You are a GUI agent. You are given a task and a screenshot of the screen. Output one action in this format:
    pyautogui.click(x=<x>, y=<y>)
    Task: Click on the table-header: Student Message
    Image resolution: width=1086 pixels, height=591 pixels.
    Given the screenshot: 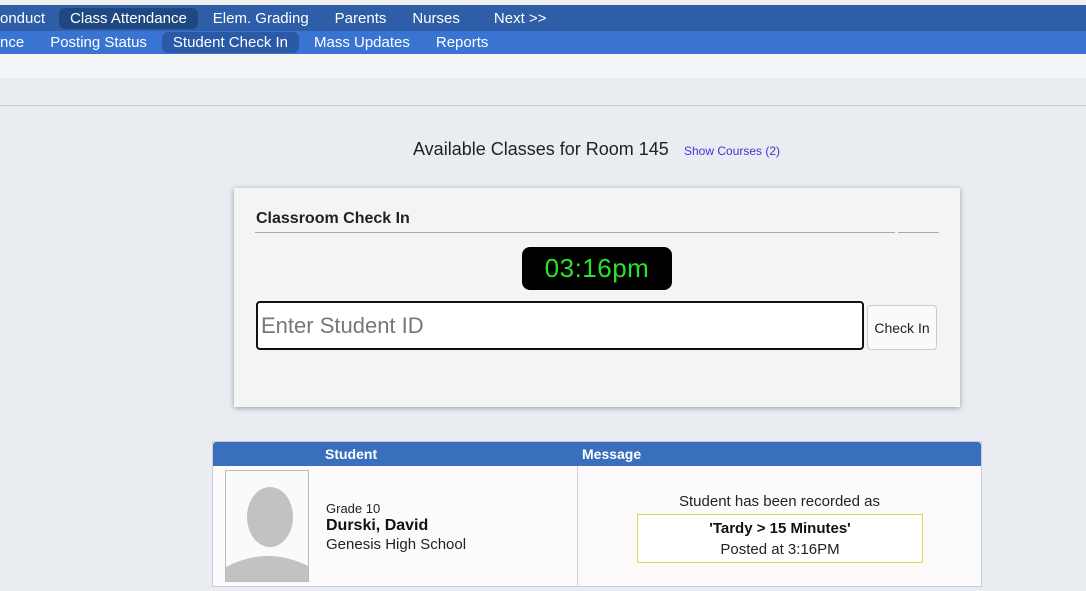 What is the action you would take?
    pyautogui.click(x=597, y=454)
    